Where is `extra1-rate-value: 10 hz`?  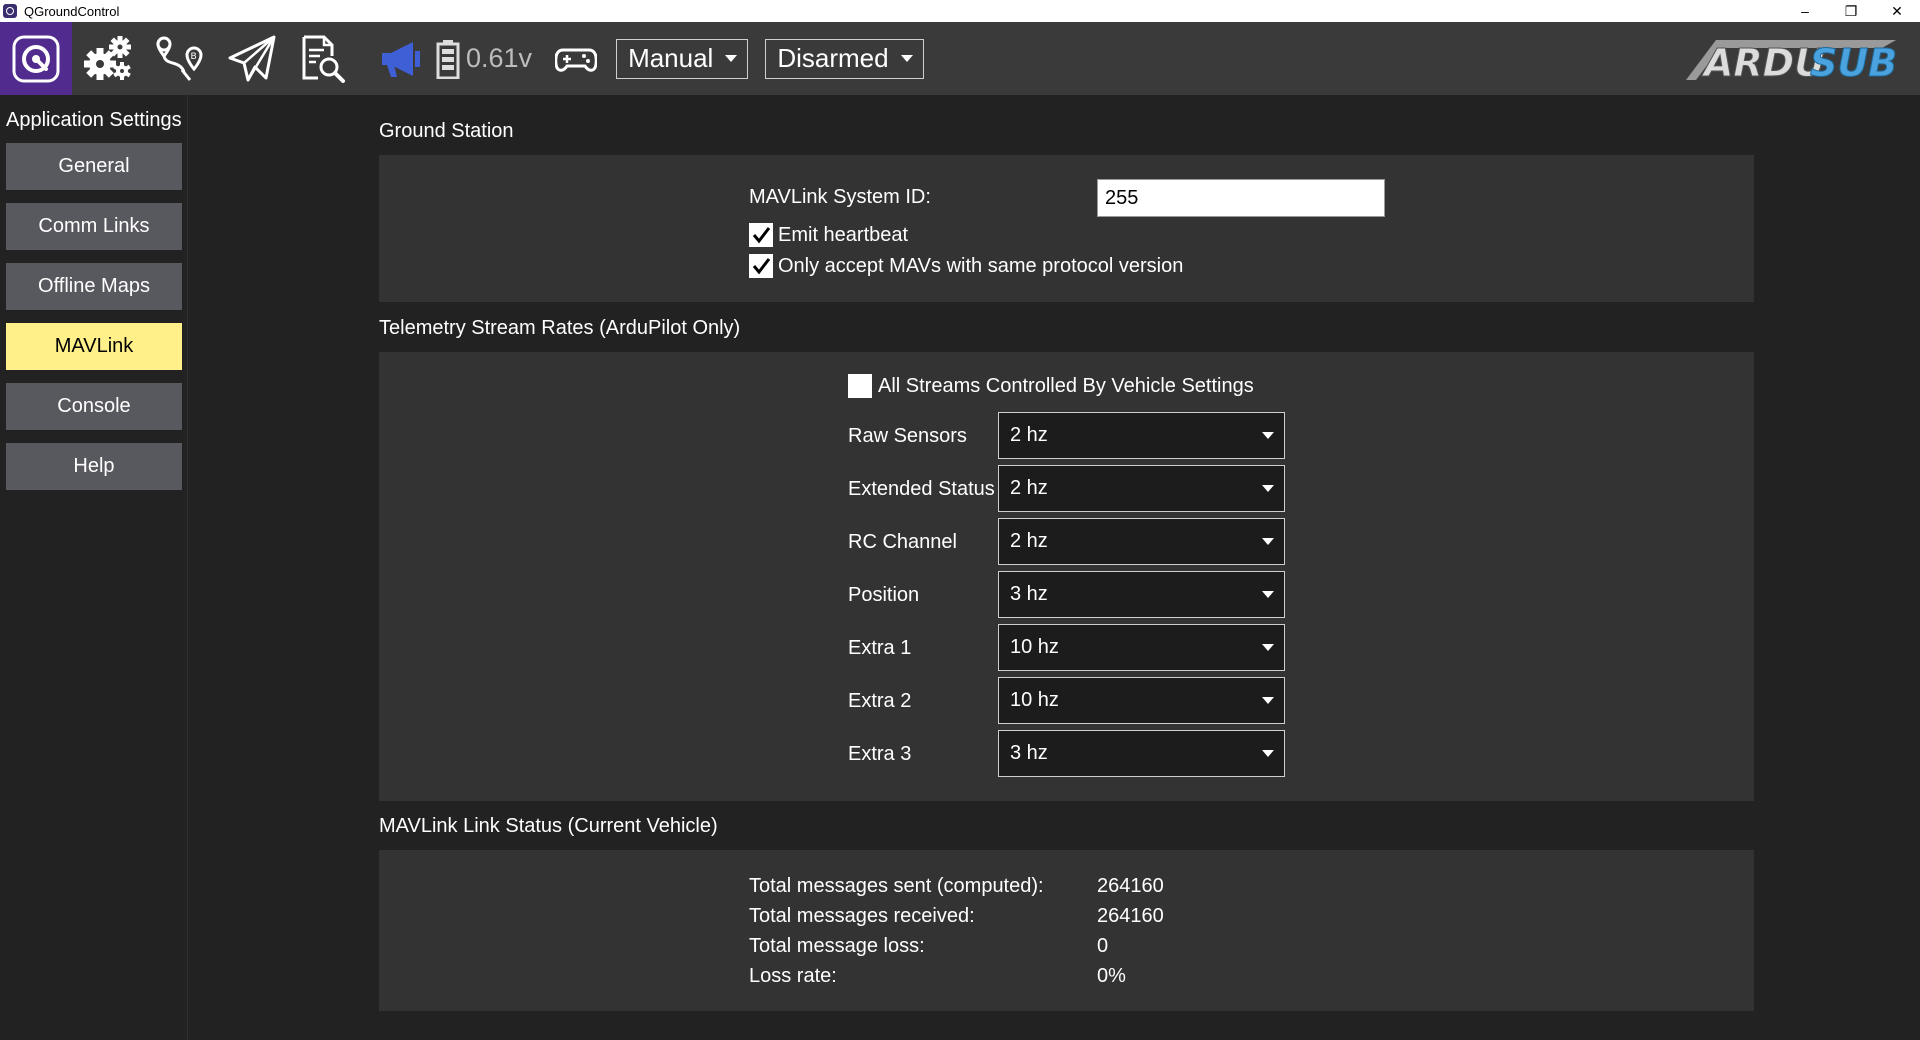 extra1-rate-value: 10 hz is located at coordinates (1034, 647).